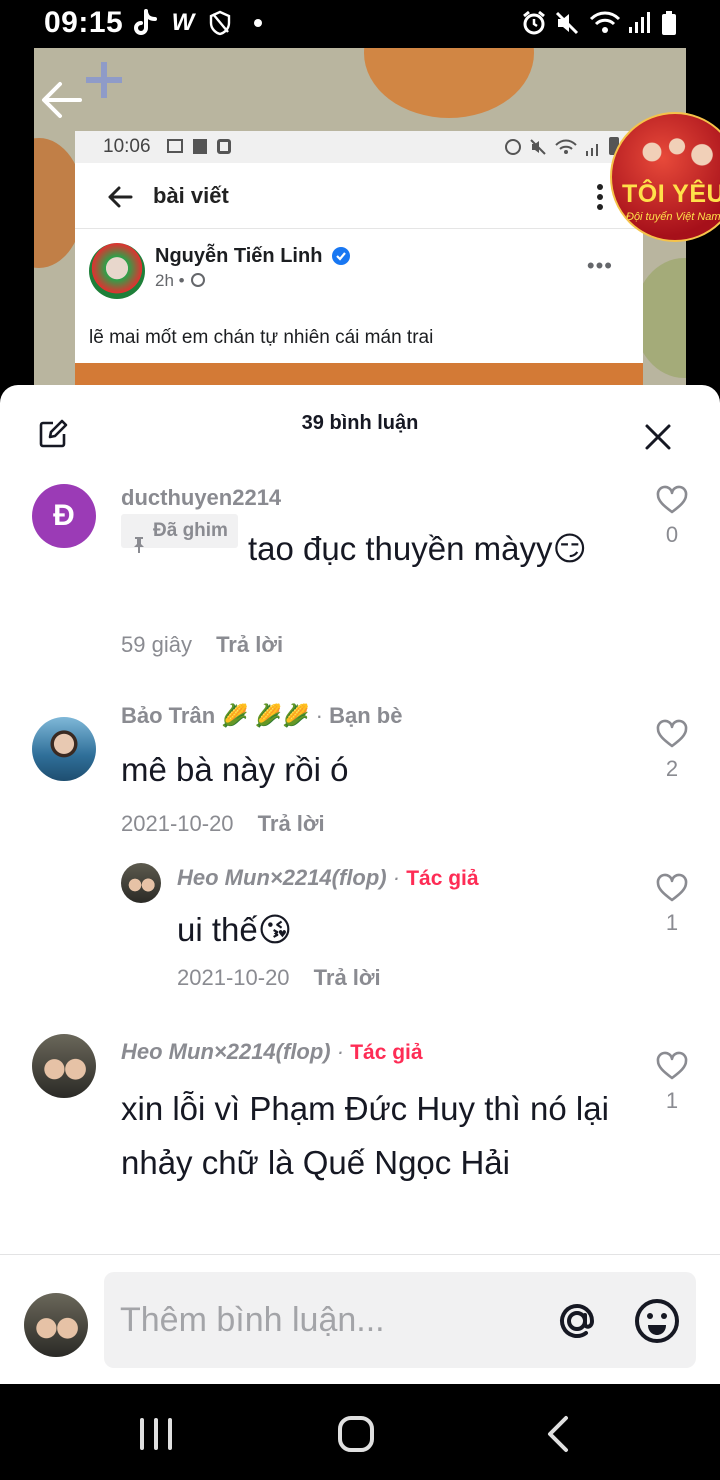 This screenshot has height=1480, width=720. I want to click on sheet-header: 39 bình luận, so click(360, 427).